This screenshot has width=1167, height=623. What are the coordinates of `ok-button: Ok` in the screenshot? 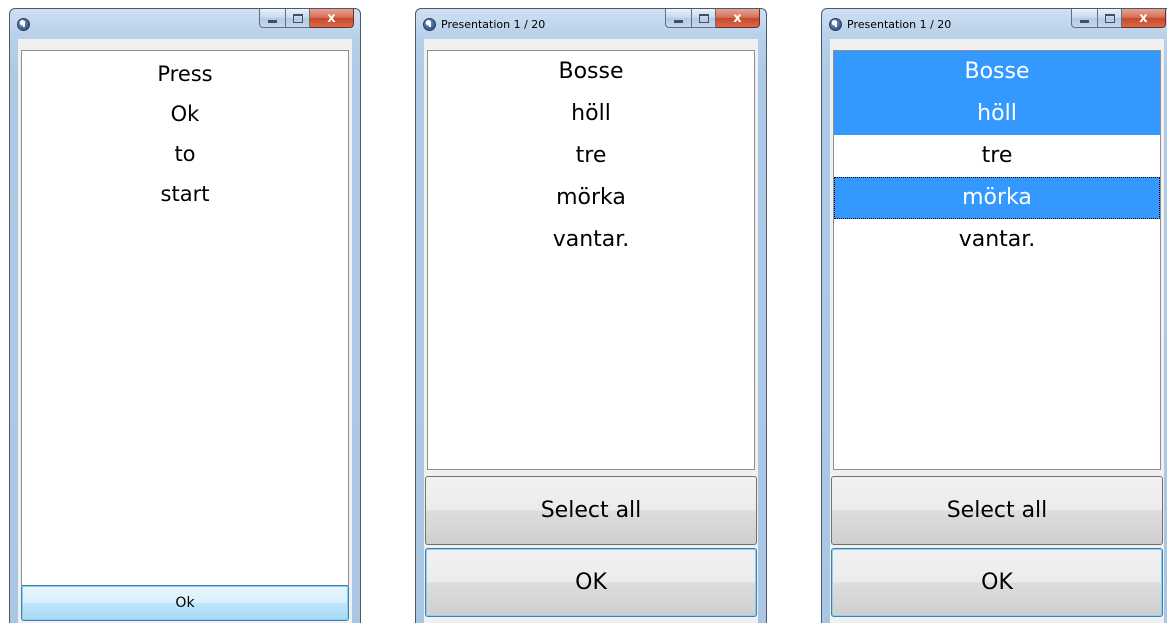 It's located at (185, 603).